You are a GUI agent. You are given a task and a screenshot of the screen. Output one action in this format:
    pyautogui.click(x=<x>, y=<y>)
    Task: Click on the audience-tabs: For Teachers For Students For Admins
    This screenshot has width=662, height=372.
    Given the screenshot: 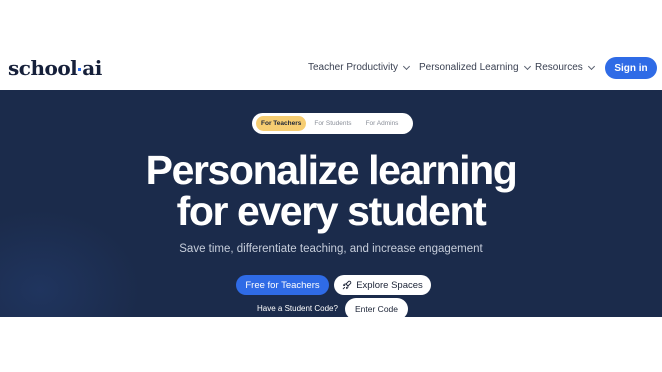 What is the action you would take?
    pyautogui.click(x=332, y=123)
    